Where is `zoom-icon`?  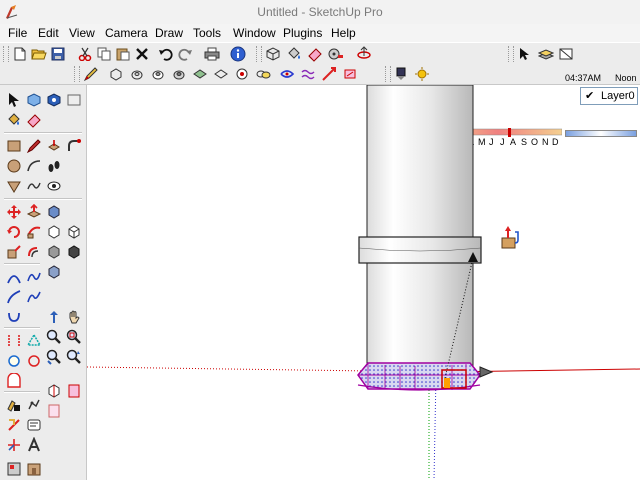
zoom-icon is located at coordinates (54, 337).